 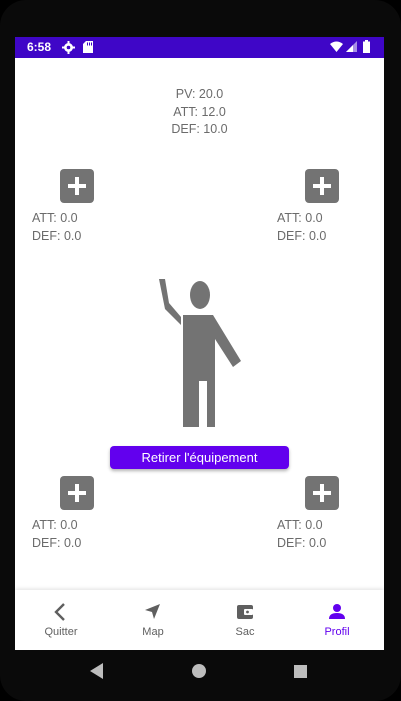 What do you see at coordinates (337, 632) in the screenshot?
I see `nav-label: Profil` at bounding box center [337, 632].